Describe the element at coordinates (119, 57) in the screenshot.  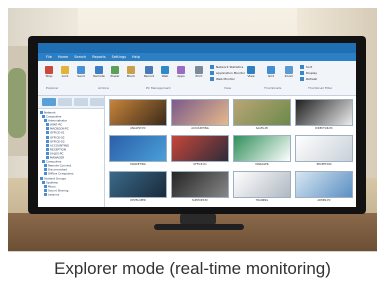
I see `menu-tab: Settings` at that location.